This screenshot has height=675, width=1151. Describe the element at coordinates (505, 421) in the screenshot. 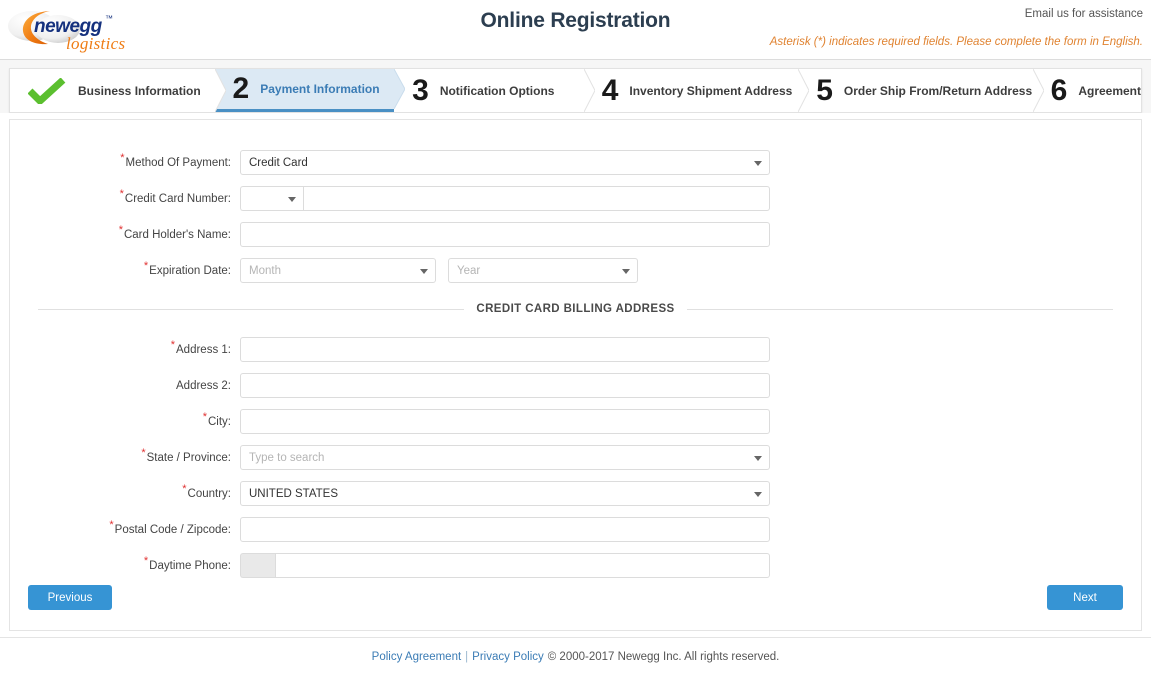

I see `input-city` at that location.